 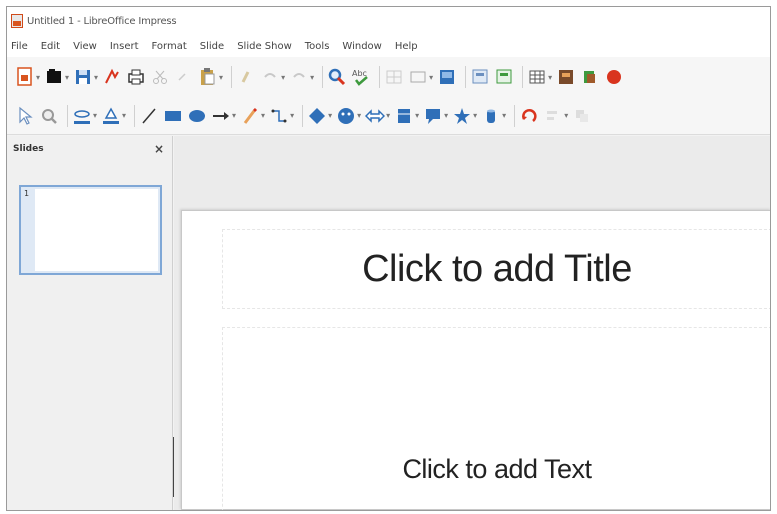 I want to click on flowchart-icon, so click(x=404, y=116).